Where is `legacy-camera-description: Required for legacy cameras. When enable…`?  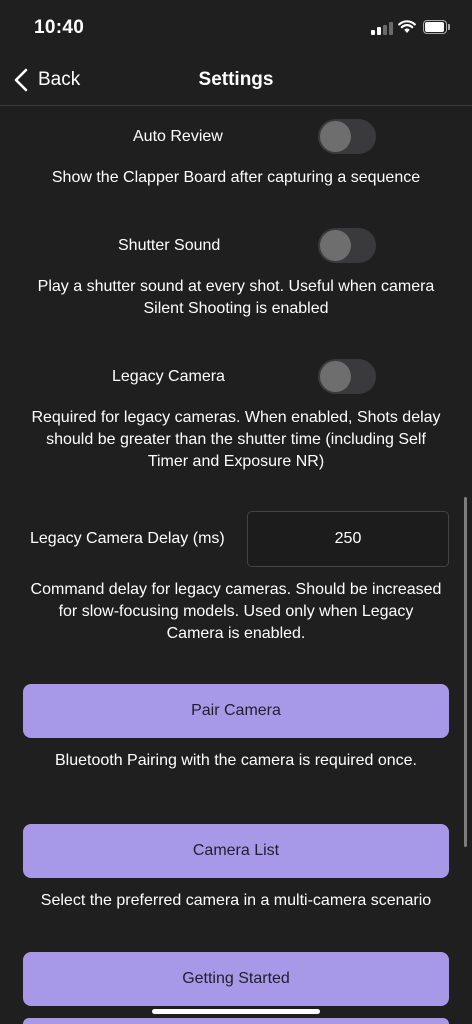
legacy-camera-description: Required for legacy cameras. When enable… is located at coordinates (236, 439).